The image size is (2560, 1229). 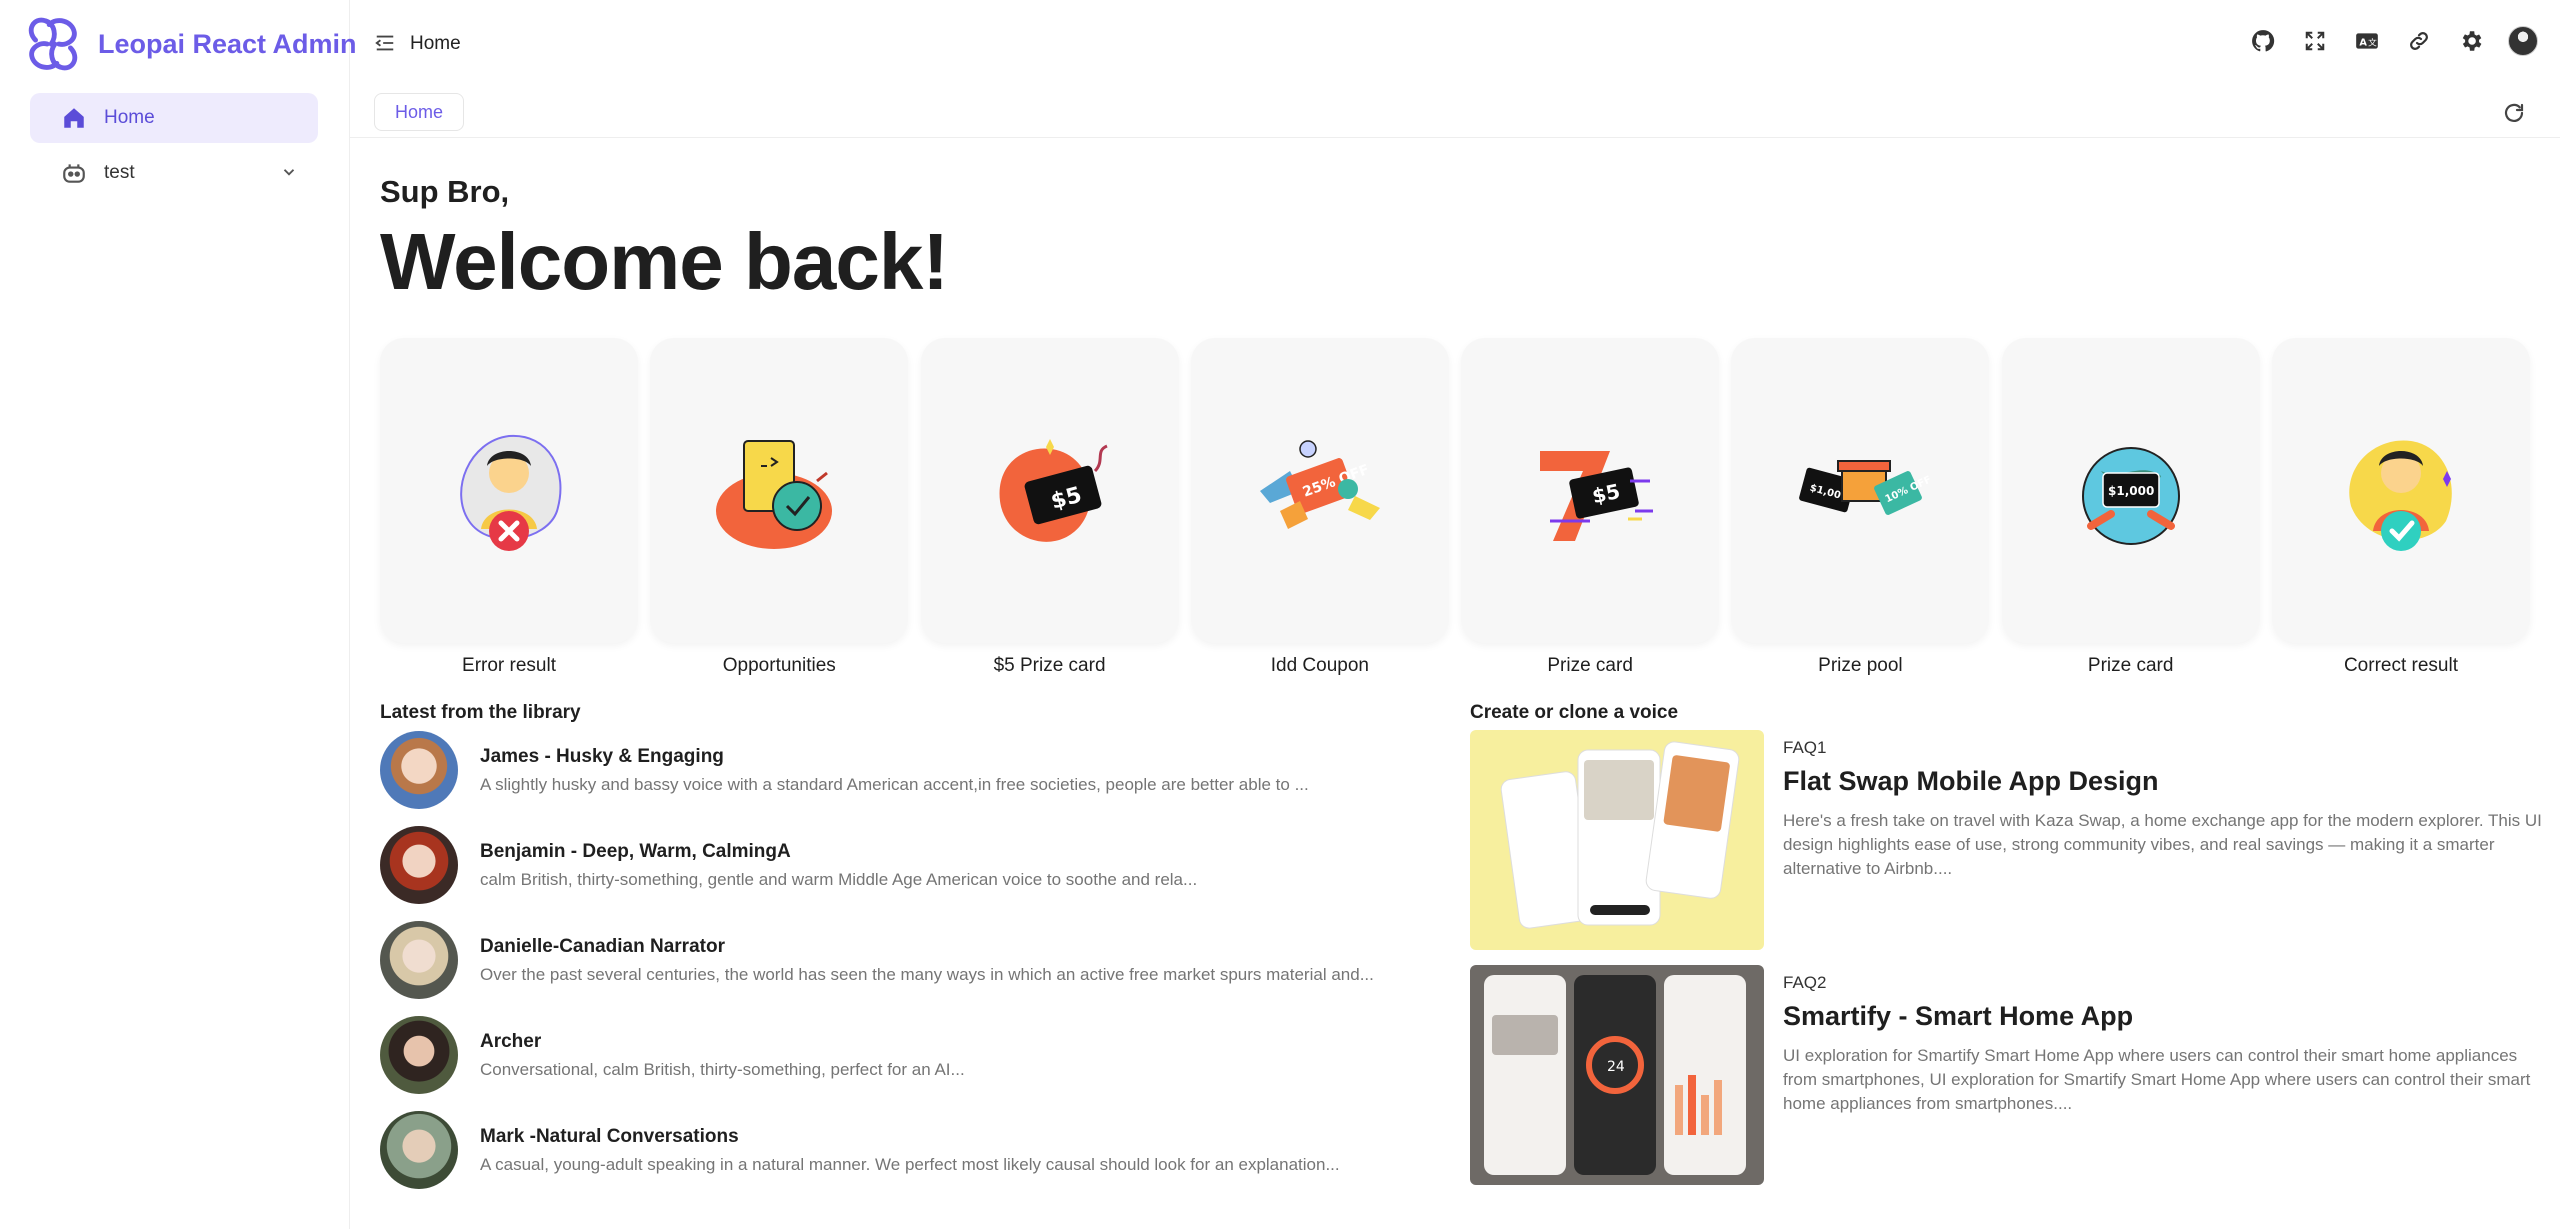 What do you see at coordinates (1049, 665) in the screenshot?
I see `card-label: $5 Prize card` at bounding box center [1049, 665].